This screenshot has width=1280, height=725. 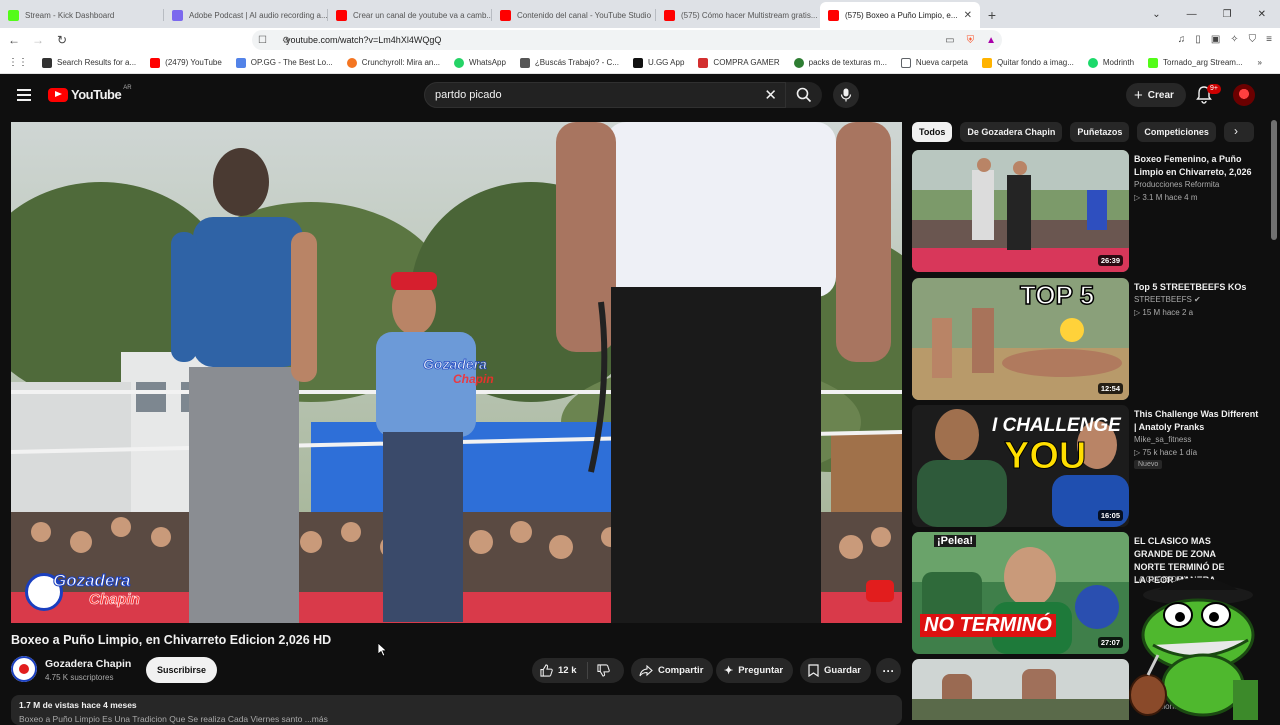 What do you see at coordinates (1020, 339) in the screenshot?
I see `video-thumbnail: TOP 5 12:54` at bounding box center [1020, 339].